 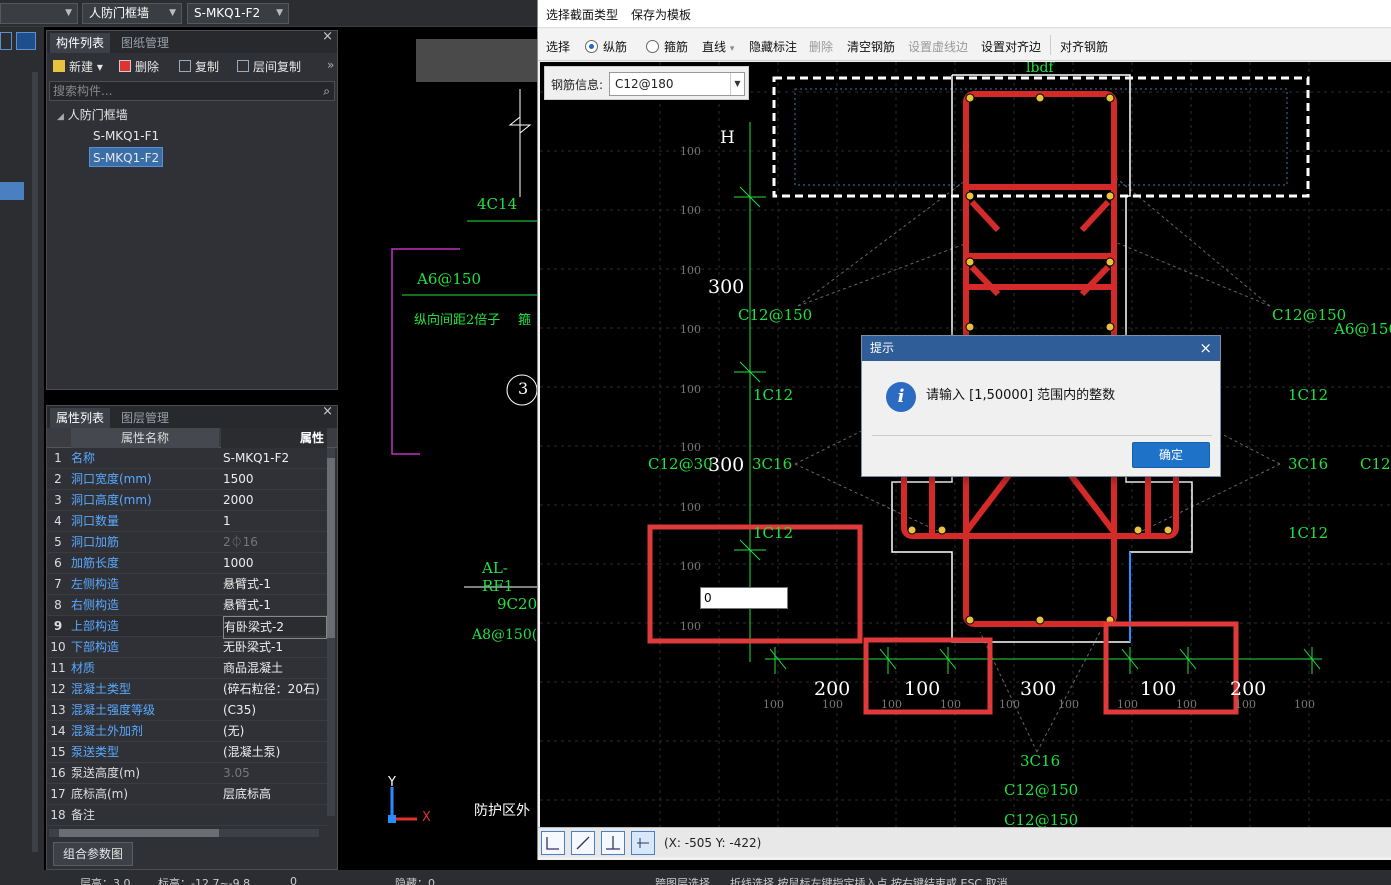 What do you see at coordinates (1011, 46) in the screenshot?
I see `set-align-edge-button: 设置对齐边` at bounding box center [1011, 46].